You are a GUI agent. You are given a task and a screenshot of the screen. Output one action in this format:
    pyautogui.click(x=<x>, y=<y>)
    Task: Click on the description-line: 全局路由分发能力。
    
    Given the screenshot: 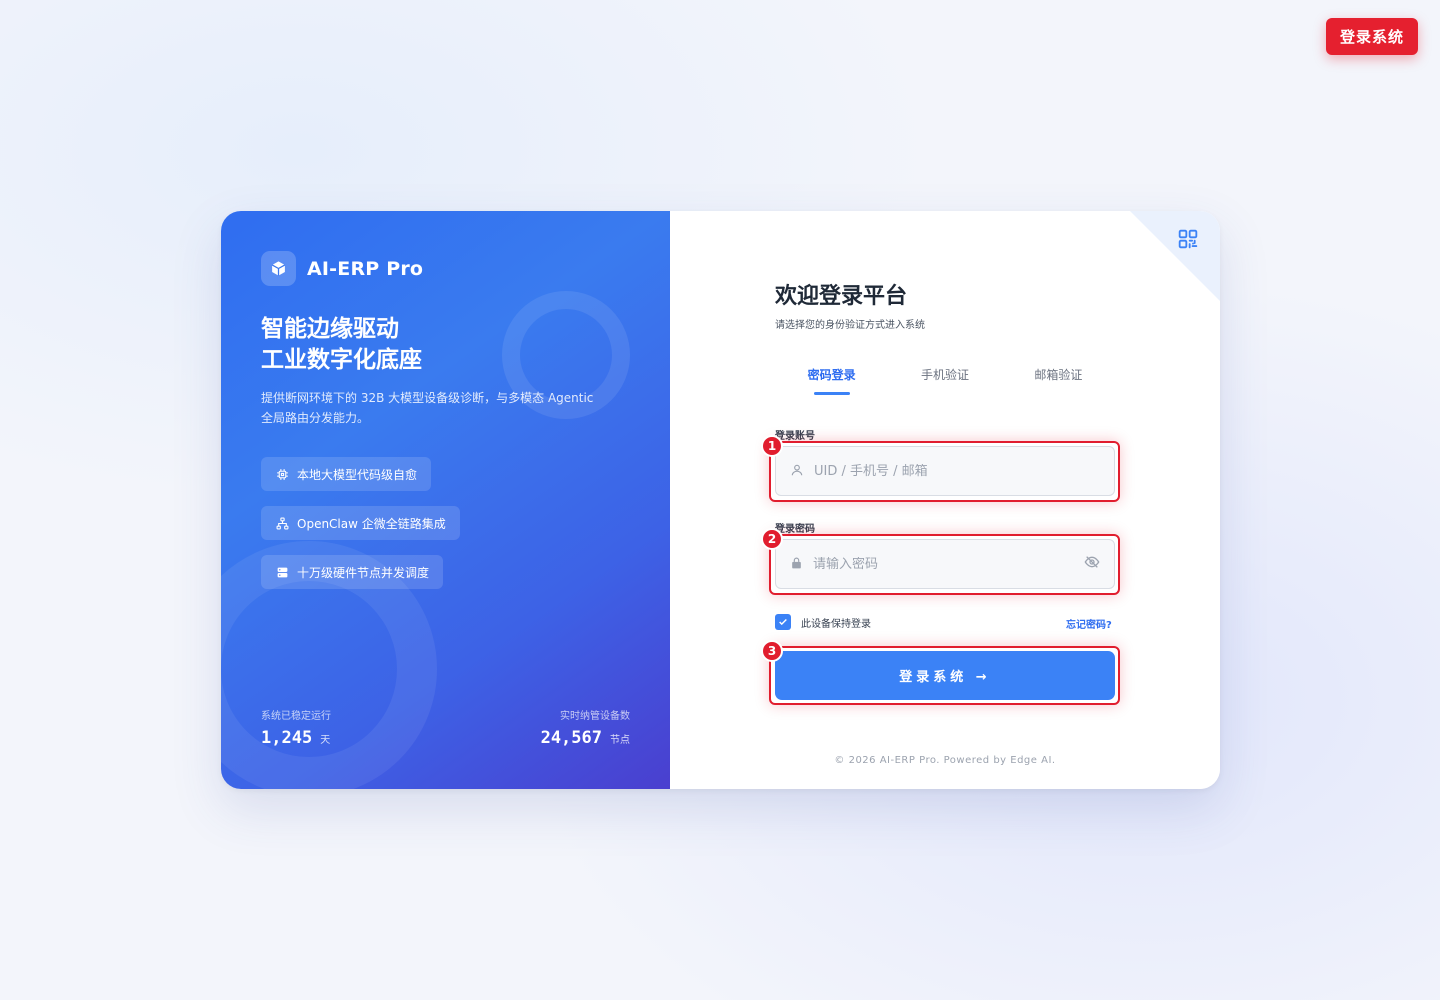 What is the action you would take?
    pyautogui.click(x=315, y=418)
    